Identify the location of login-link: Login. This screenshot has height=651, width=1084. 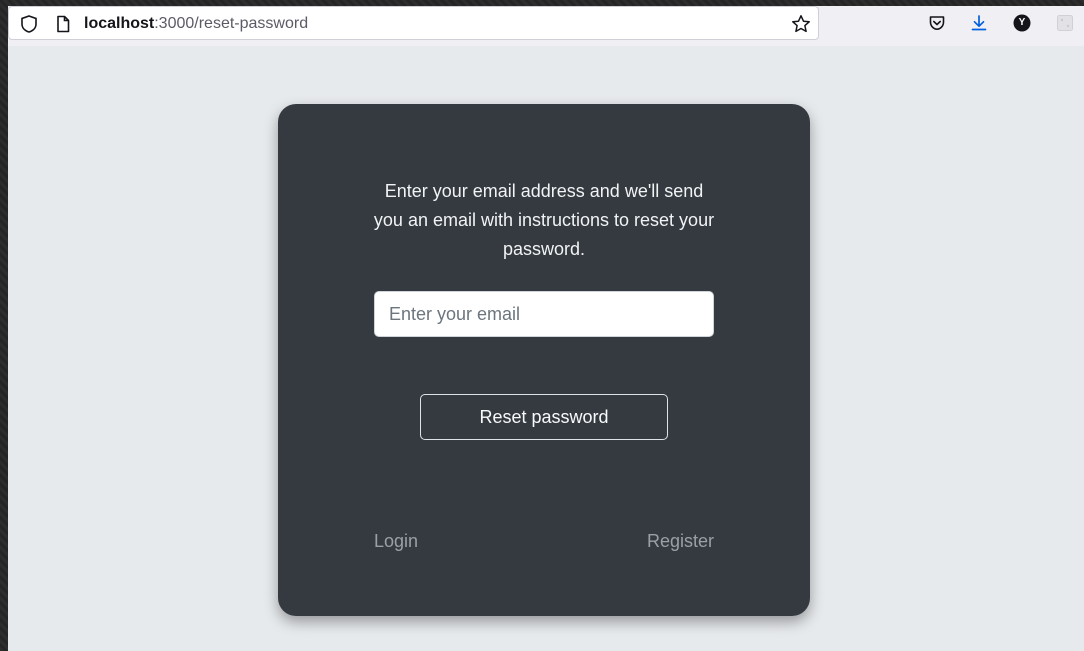
(396, 541).